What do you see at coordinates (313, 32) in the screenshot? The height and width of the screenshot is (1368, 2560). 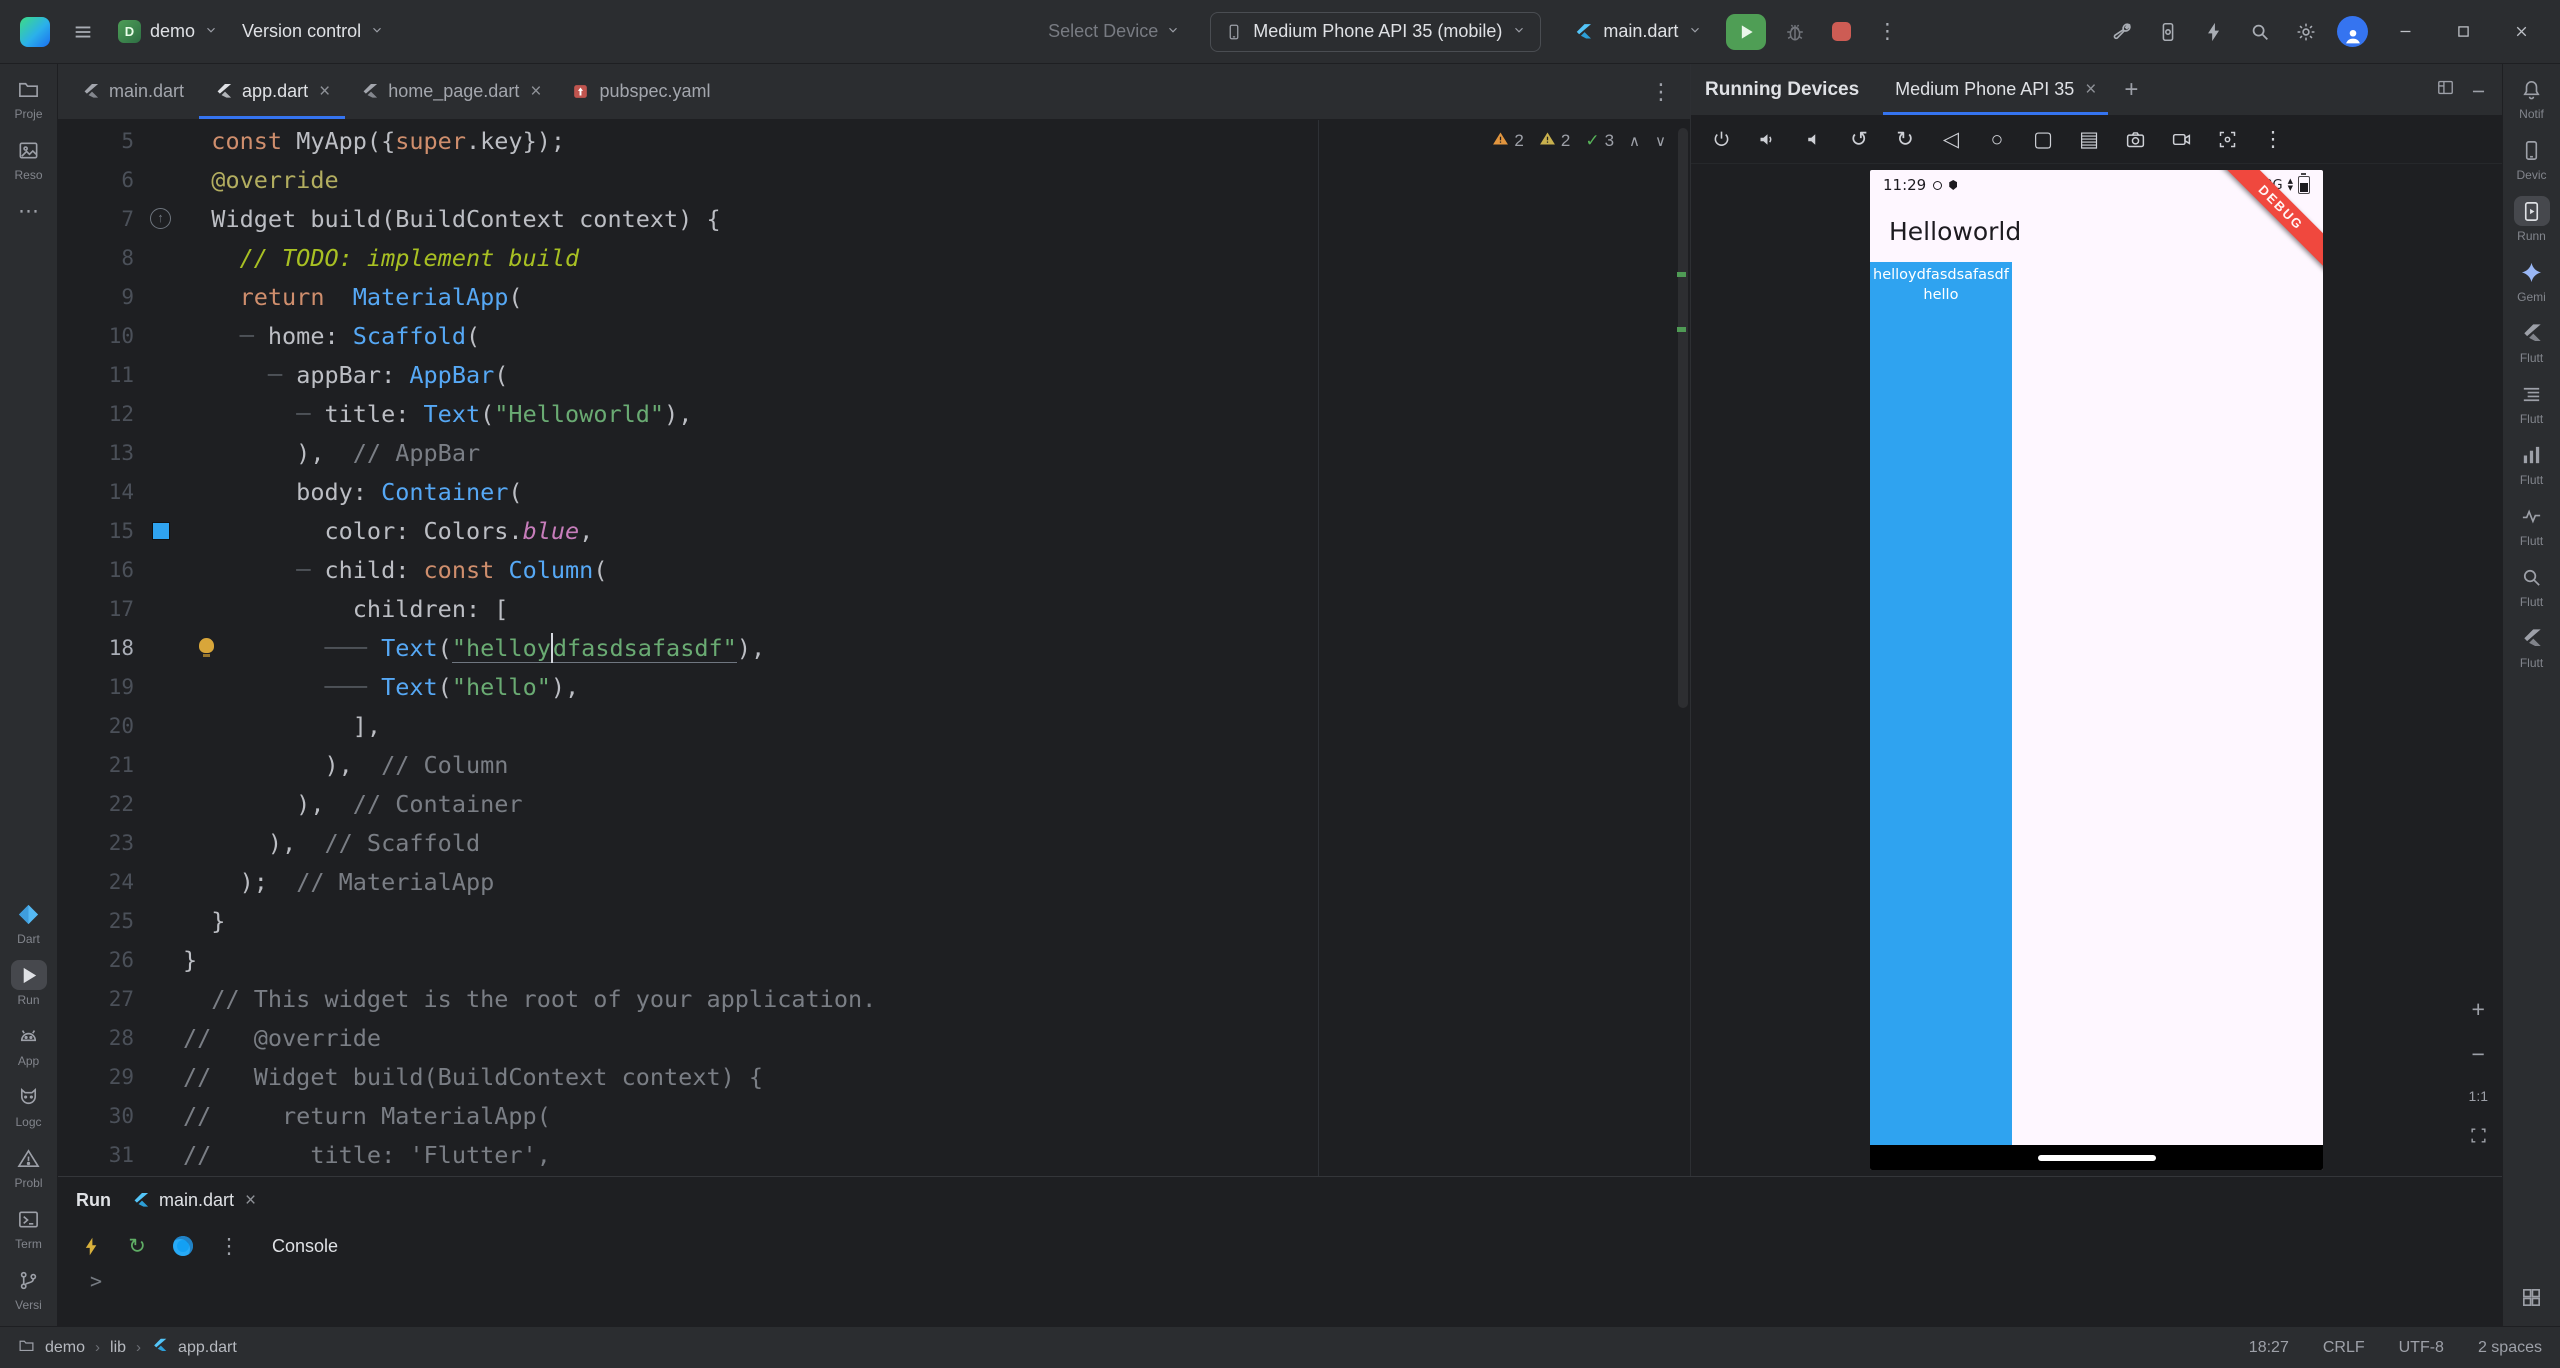 I see `vcs-selector: Version control` at bounding box center [313, 32].